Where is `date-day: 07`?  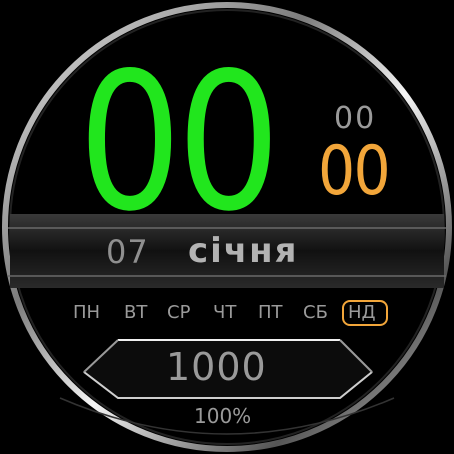
date-day: 07 is located at coordinates (127, 252).